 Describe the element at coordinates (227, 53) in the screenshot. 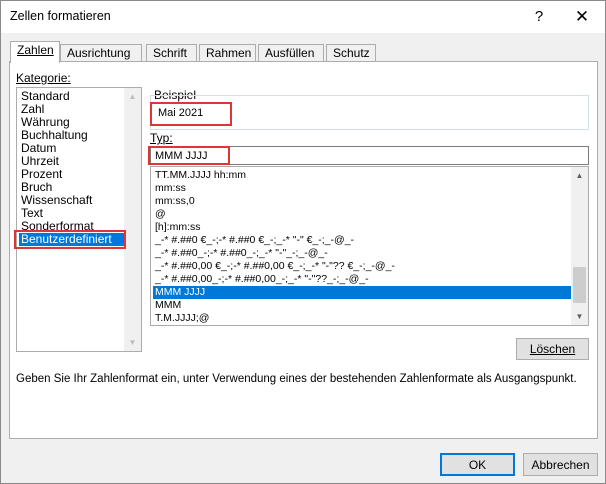

I see `tab-rahmen: Rahmen` at that location.